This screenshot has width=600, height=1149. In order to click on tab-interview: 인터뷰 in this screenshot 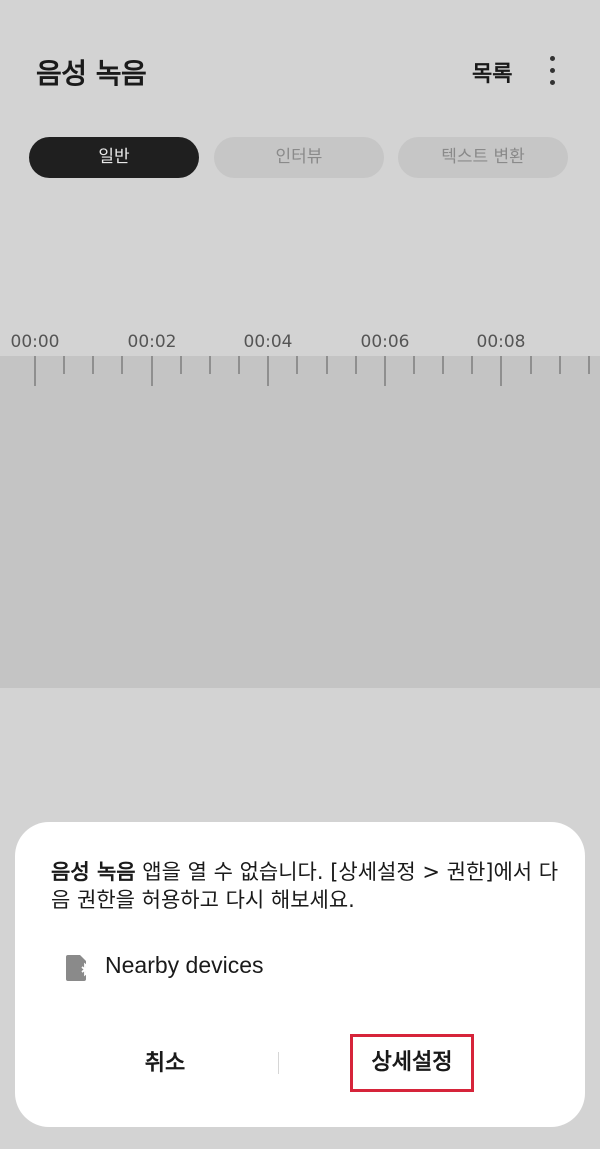, I will do `click(299, 157)`.